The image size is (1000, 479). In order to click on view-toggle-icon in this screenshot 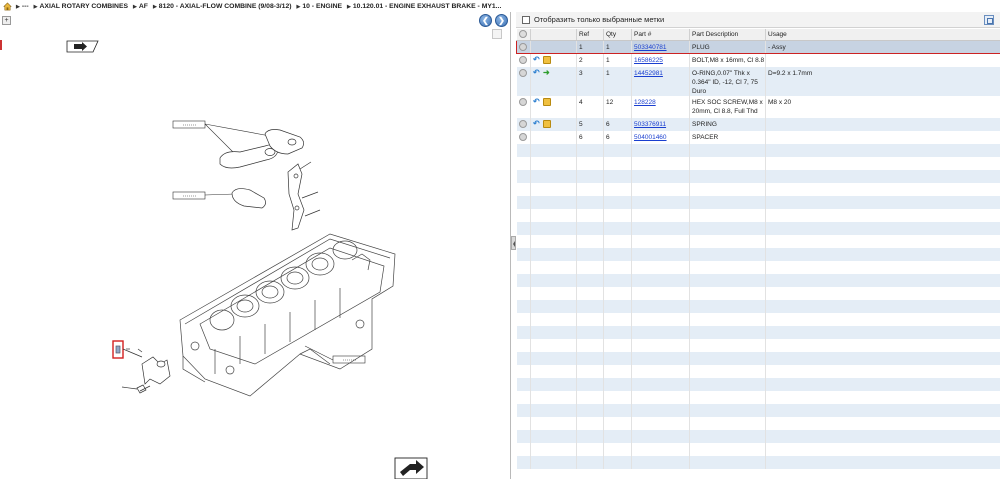, I will do `click(82, 46)`.